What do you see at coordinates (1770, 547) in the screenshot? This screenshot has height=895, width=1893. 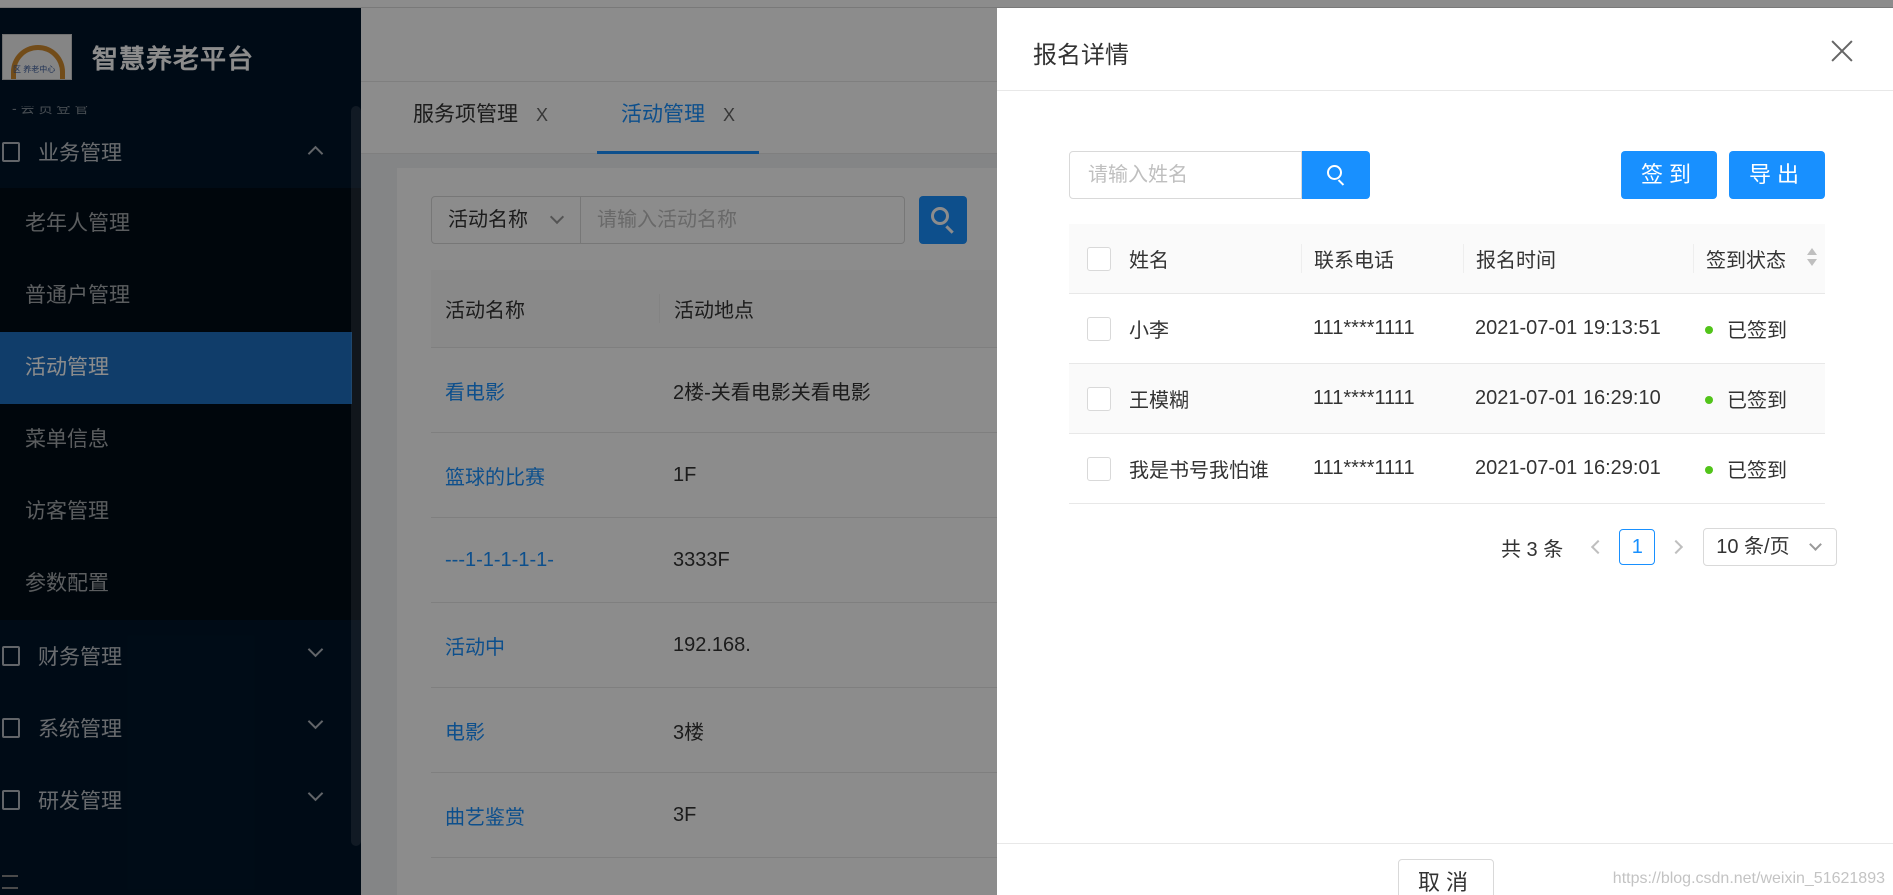 I see `page-size-select: 10 条/页` at bounding box center [1770, 547].